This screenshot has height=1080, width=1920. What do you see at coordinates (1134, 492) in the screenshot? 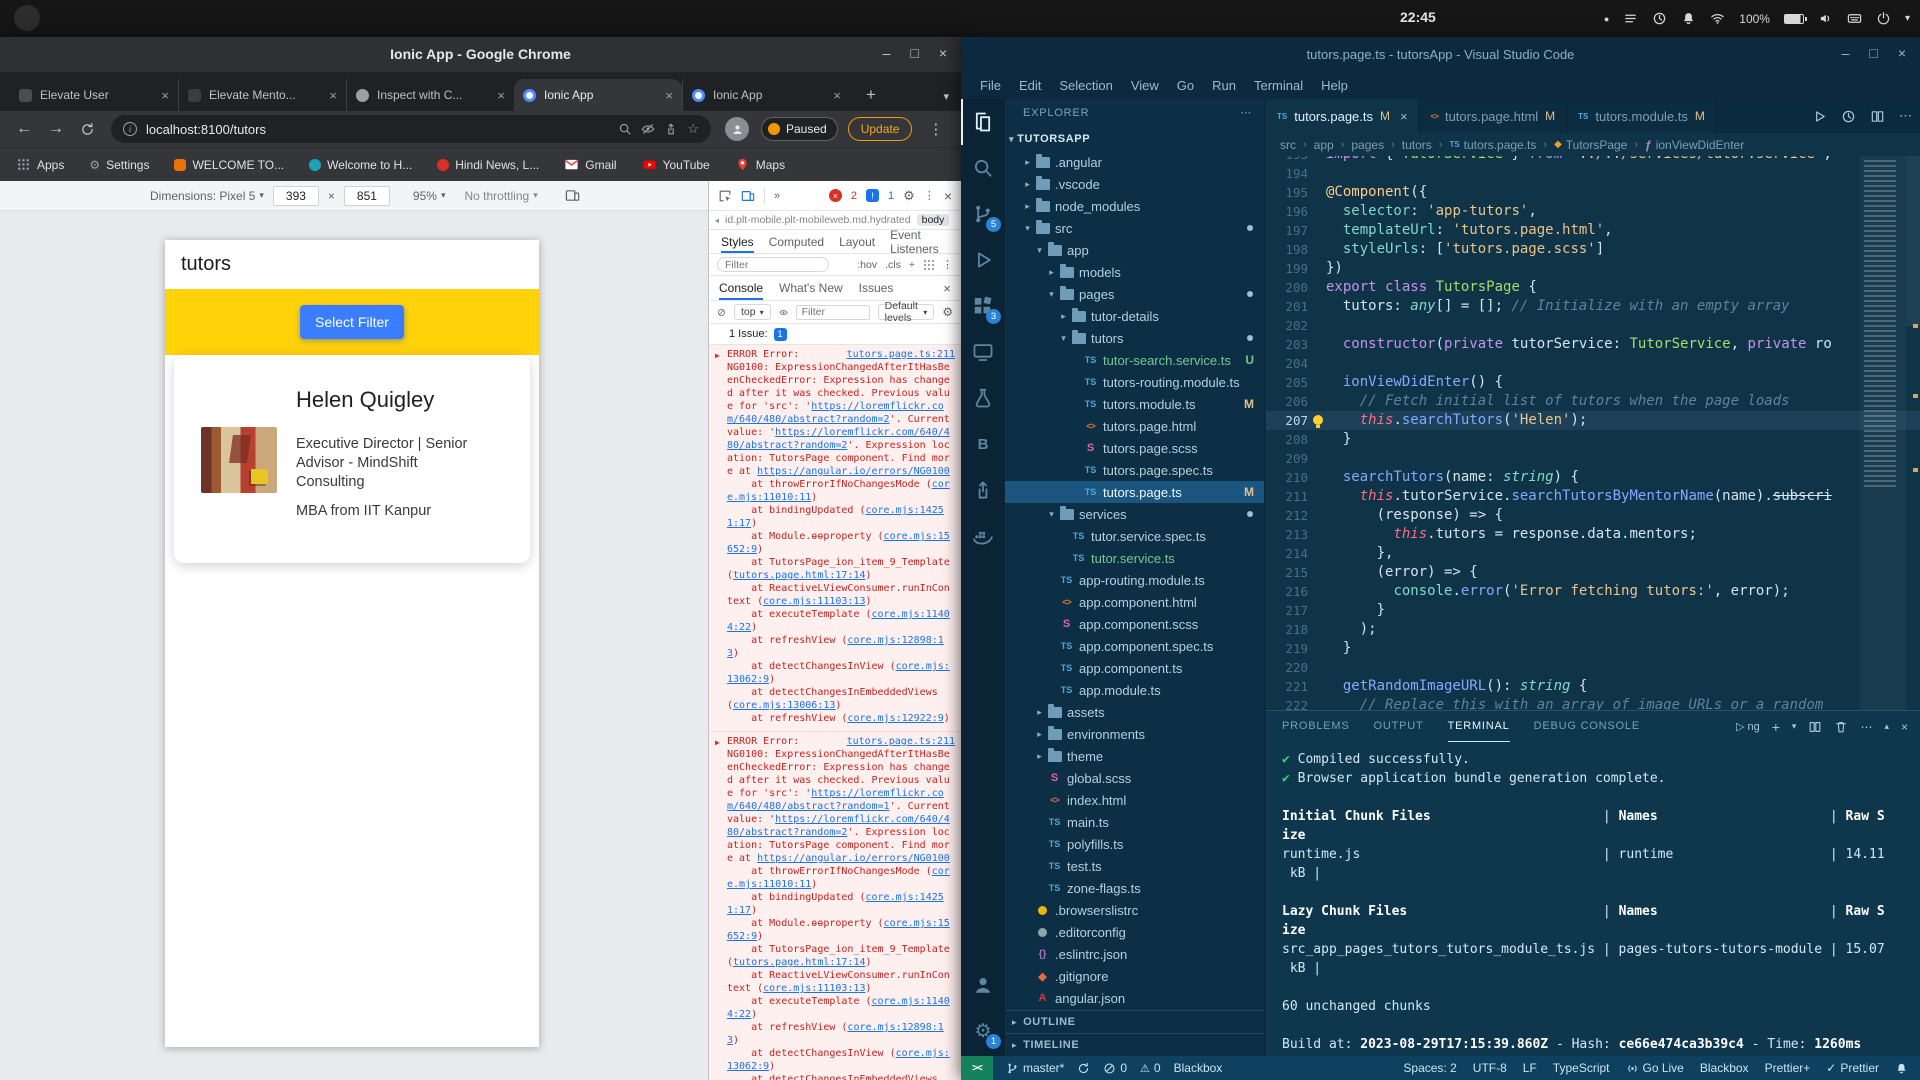
I see `tree-item-tutors-page-ts: TS tutors.page.ts M` at bounding box center [1134, 492].